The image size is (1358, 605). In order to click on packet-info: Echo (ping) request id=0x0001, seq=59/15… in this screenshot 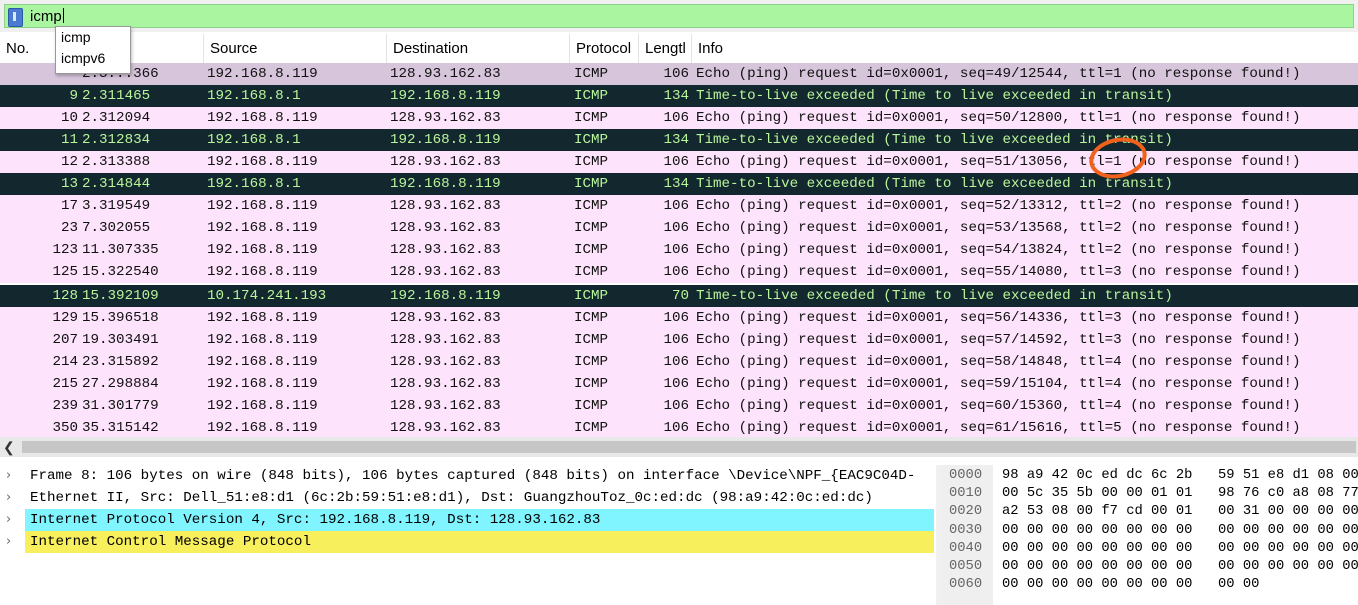, I will do `click(998, 384)`.